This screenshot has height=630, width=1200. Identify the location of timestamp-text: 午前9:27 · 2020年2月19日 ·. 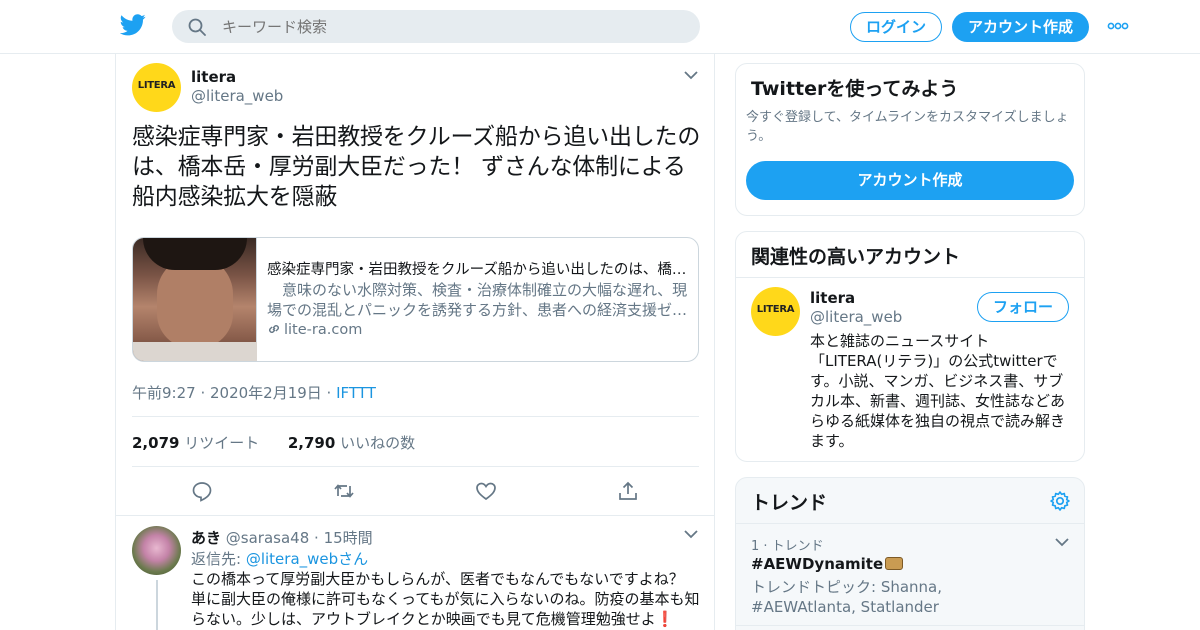
(234, 393).